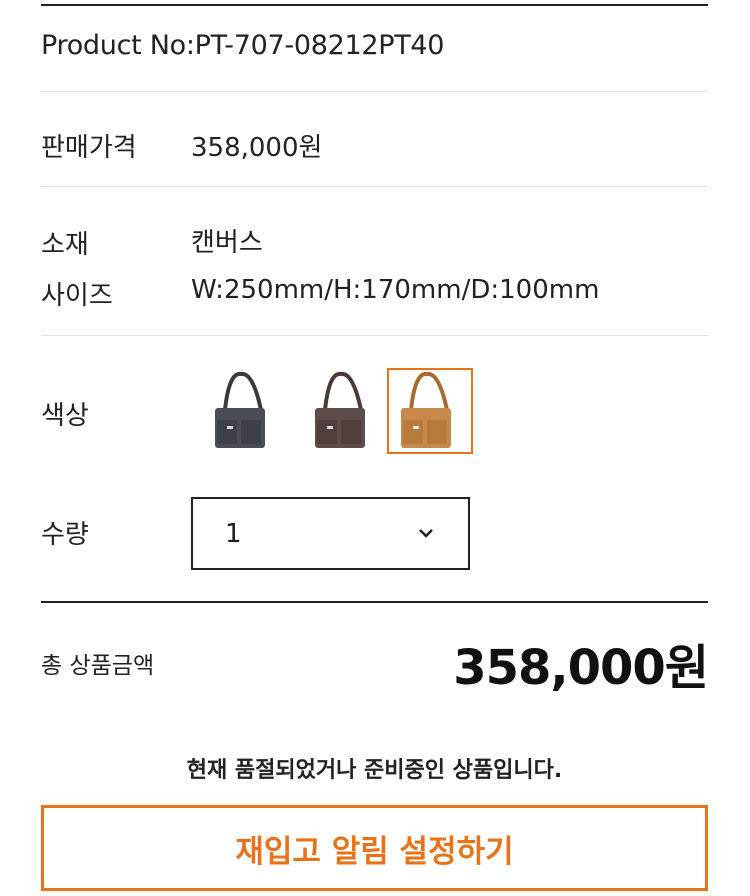  What do you see at coordinates (77, 296) in the screenshot?
I see `size-label: 사이즈` at bounding box center [77, 296].